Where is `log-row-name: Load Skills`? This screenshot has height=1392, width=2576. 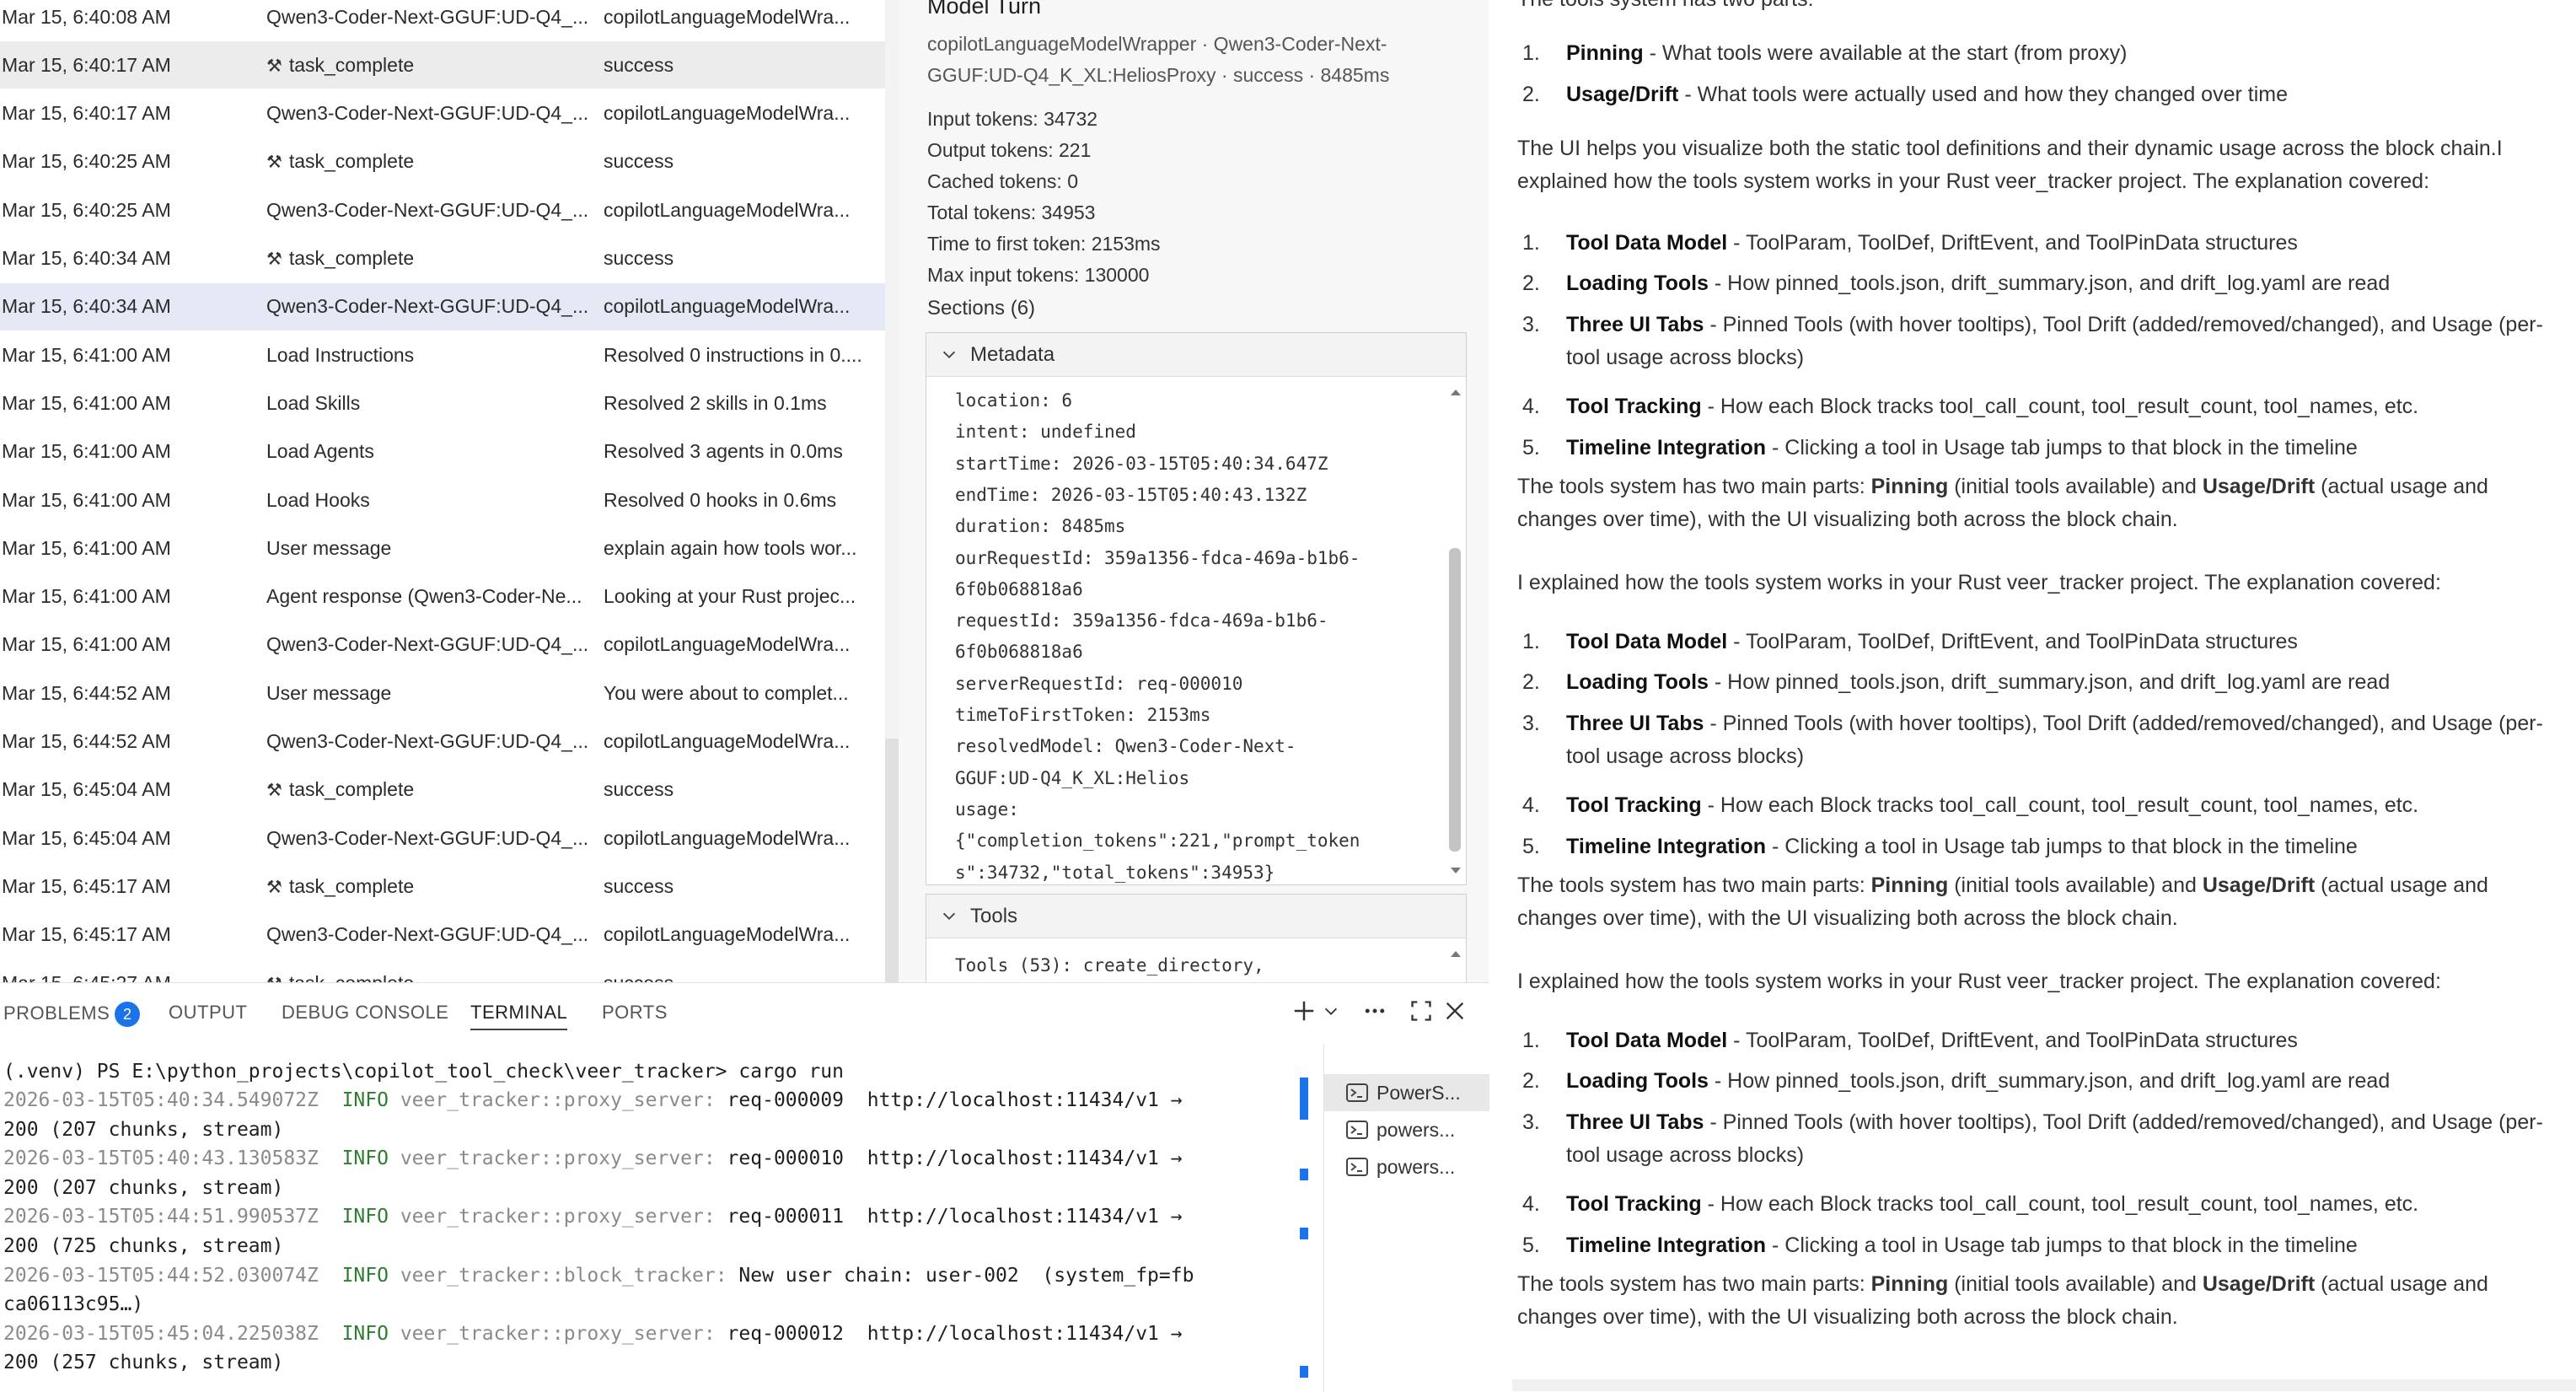 log-row-name: Load Skills is located at coordinates (432, 403).